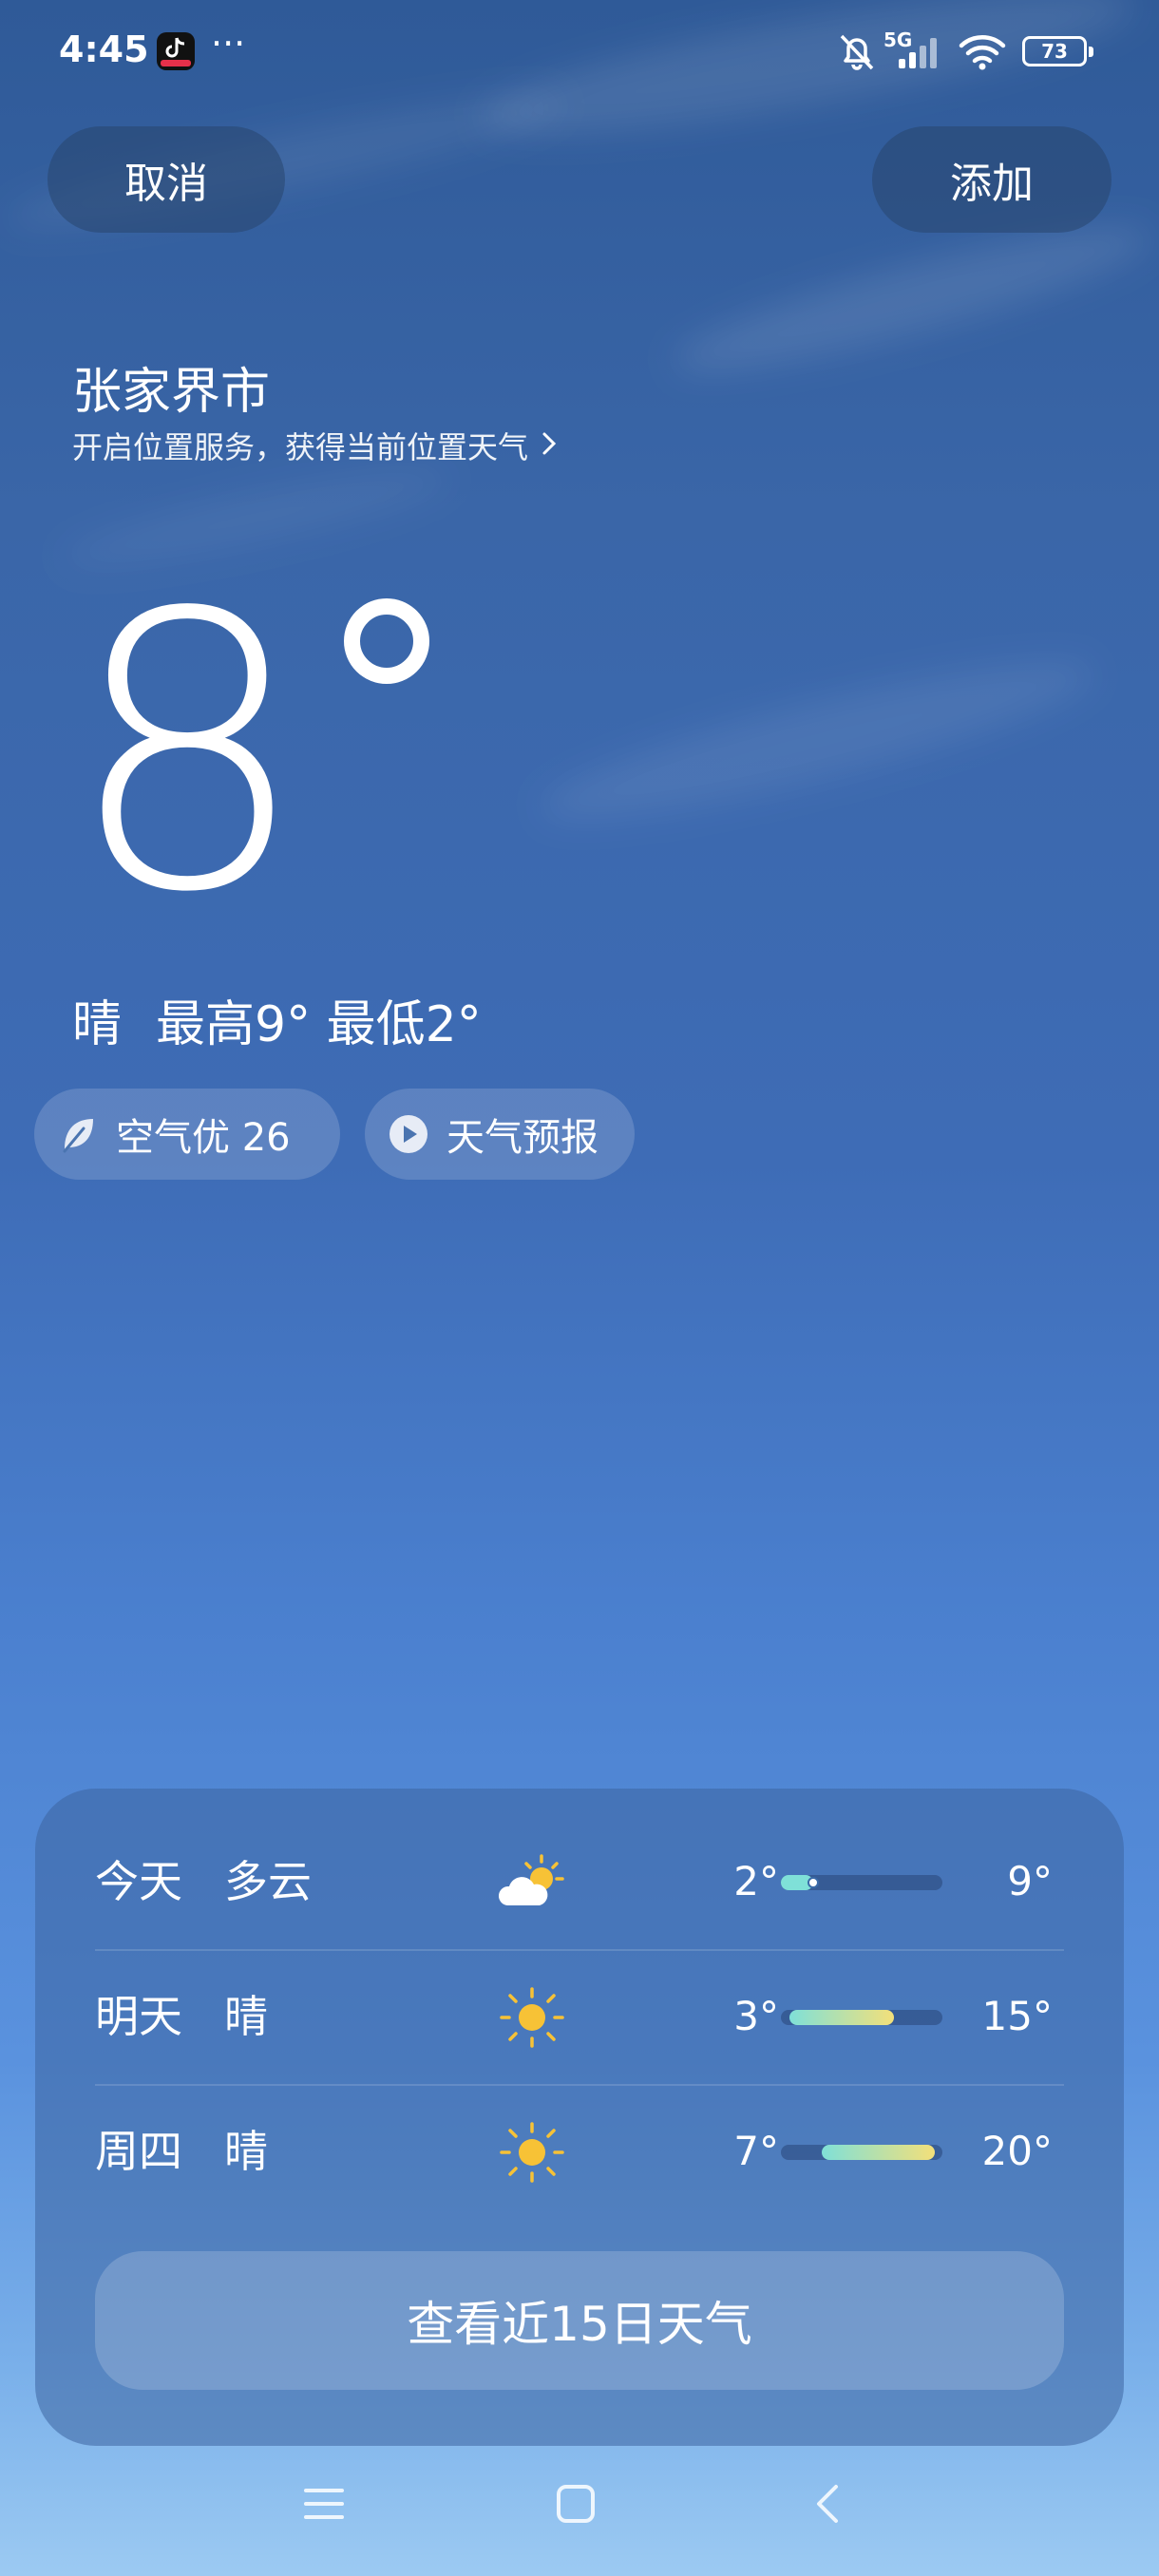 The width and height of the screenshot is (1159, 2576). I want to click on day-name: 周四, so click(138, 2151).